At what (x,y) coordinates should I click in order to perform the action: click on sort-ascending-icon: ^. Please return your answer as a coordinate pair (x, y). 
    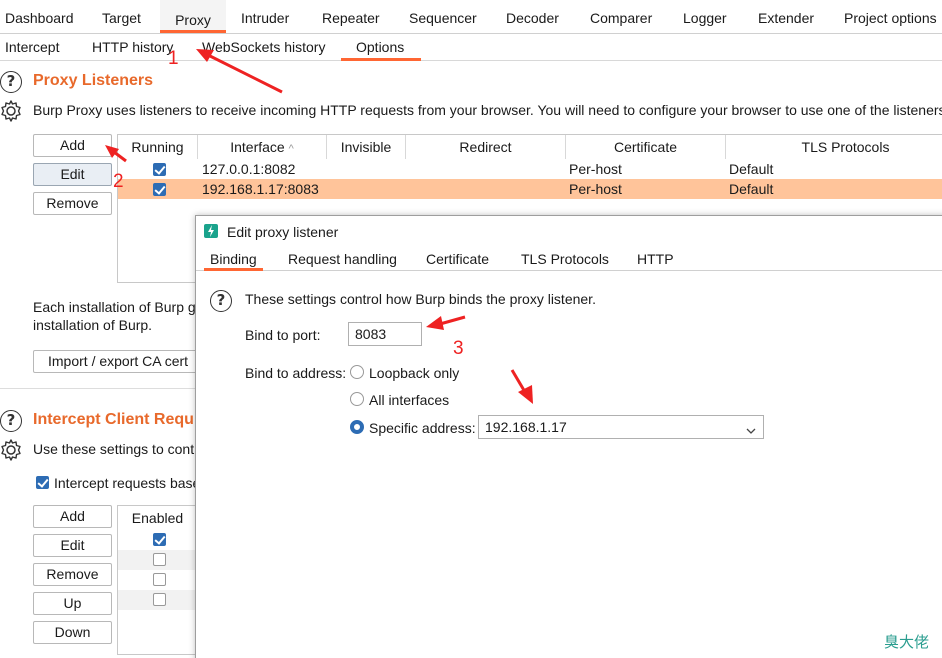
    Looking at the image, I should click on (291, 149).